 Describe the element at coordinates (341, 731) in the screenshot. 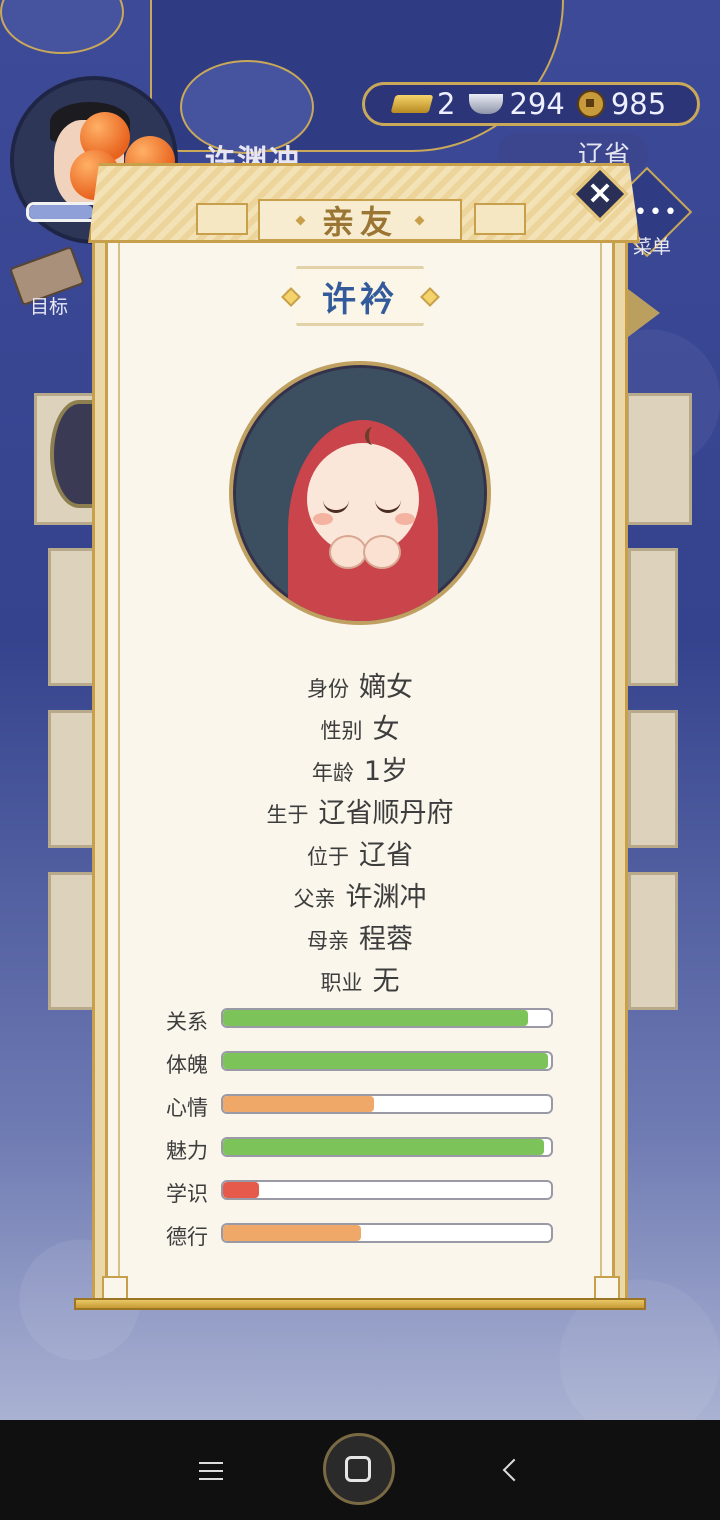

I see `info-key: 性别` at that location.